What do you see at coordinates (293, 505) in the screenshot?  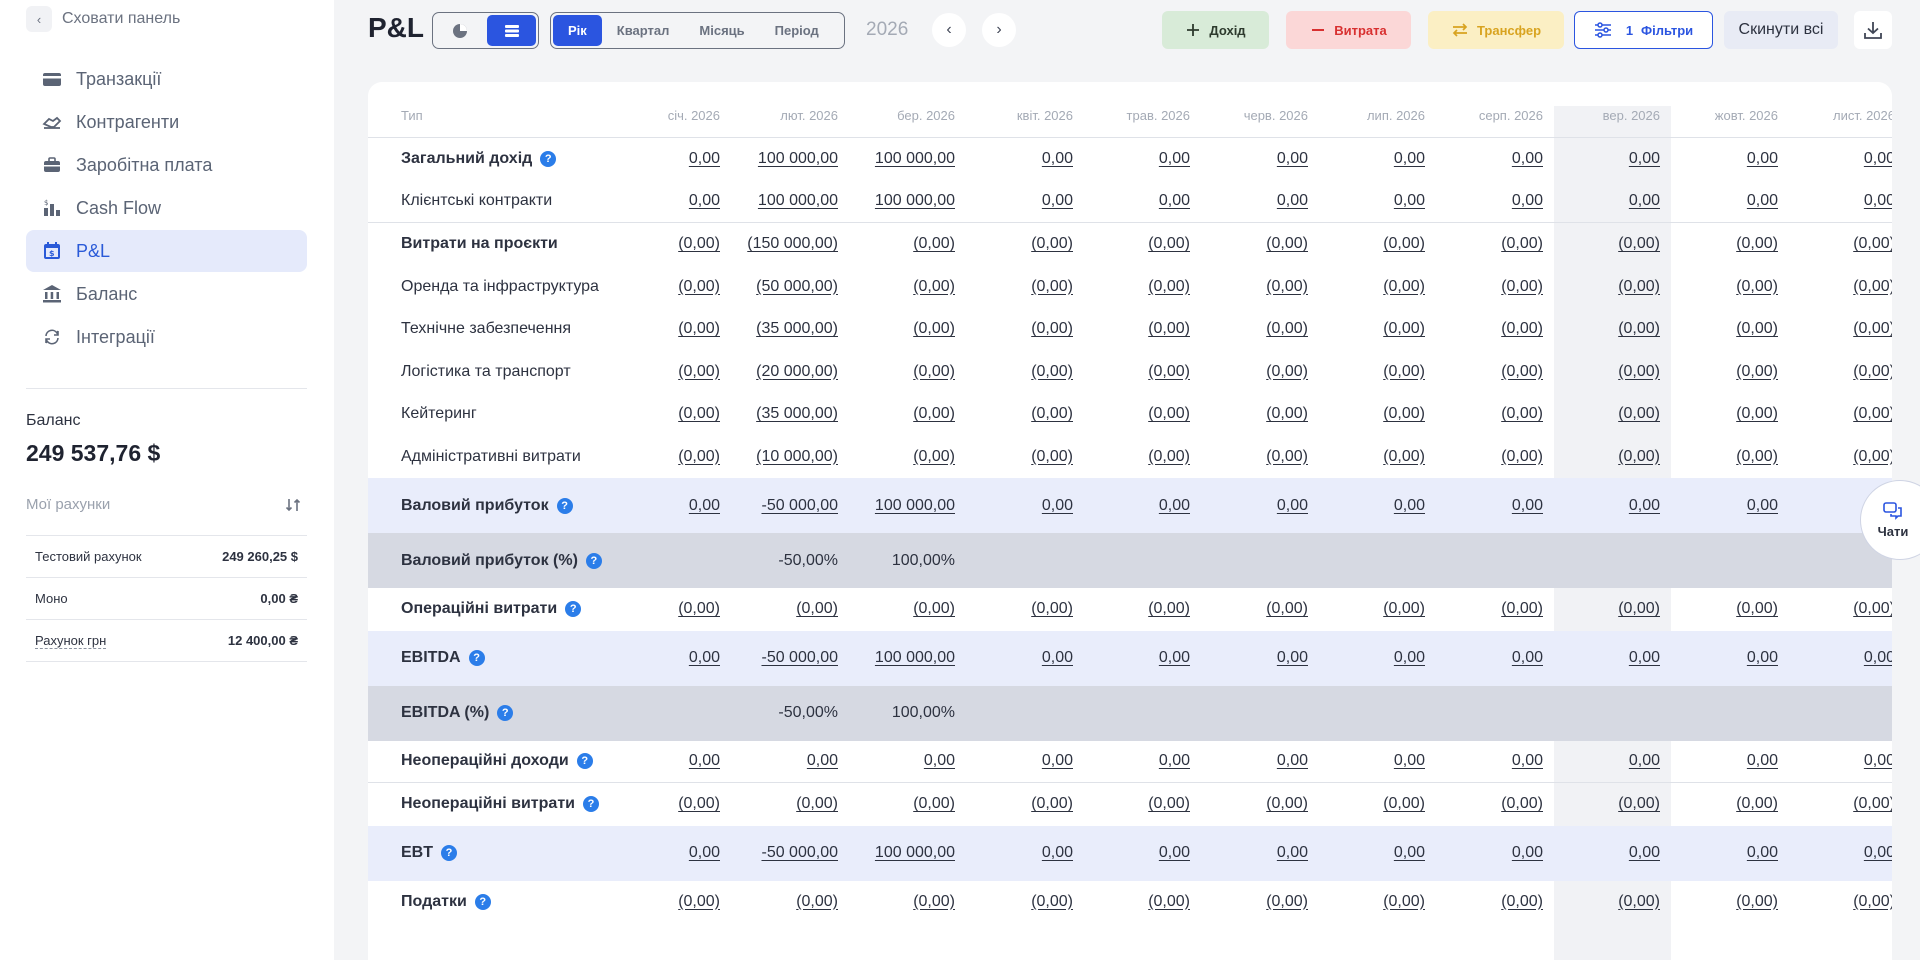 I see `sort-icon` at bounding box center [293, 505].